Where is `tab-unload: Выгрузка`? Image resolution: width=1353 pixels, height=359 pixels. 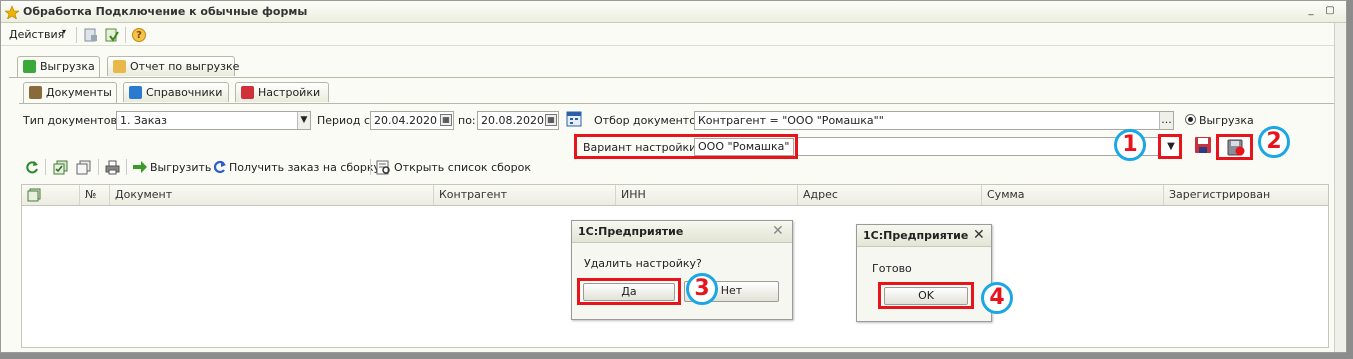
tab-unload: Выгрузка is located at coordinates (58, 67).